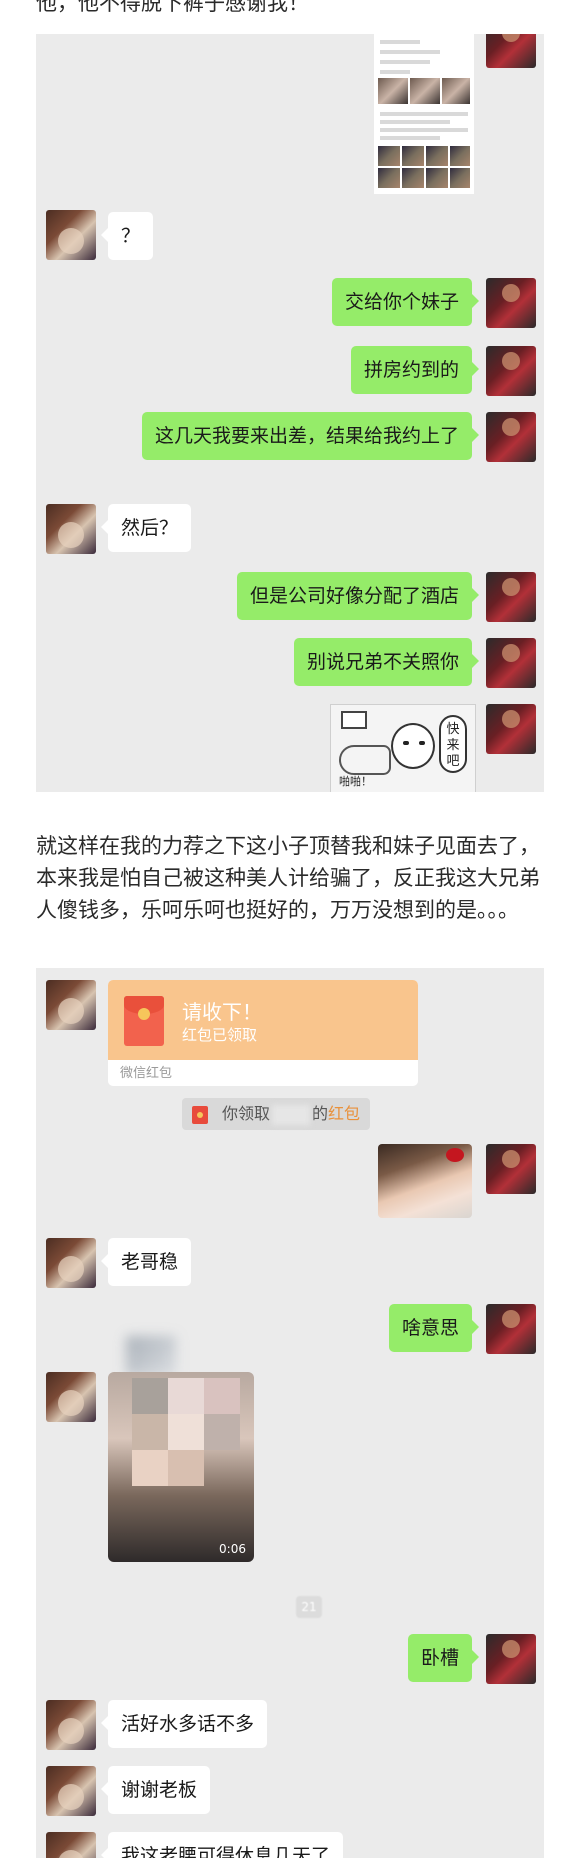  I want to click on red-packet-received-notice: 你领取 的红包, so click(276, 1114).